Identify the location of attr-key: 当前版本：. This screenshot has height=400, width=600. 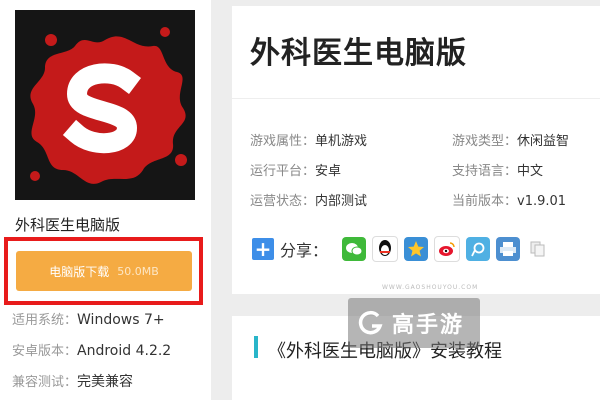
(485, 201).